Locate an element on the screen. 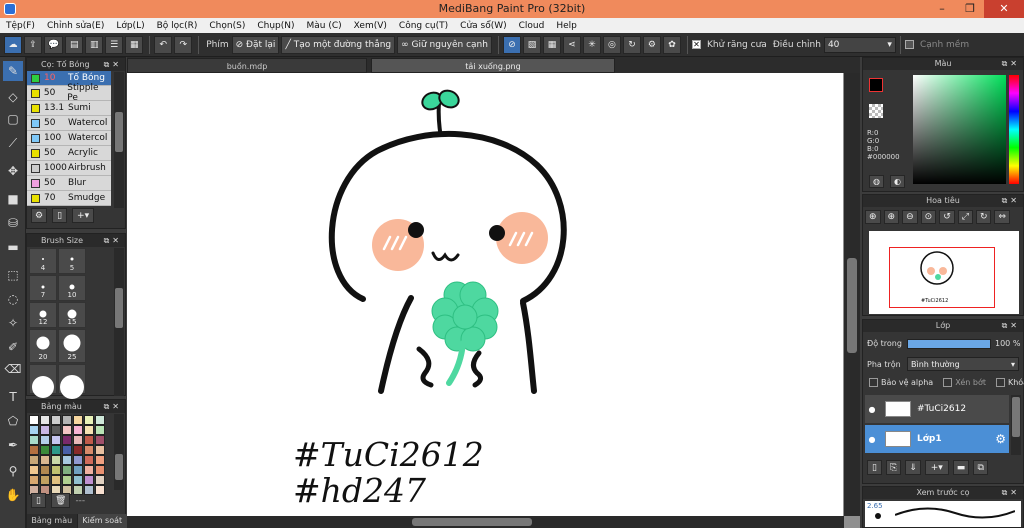  duplicate-layer-icon: ⎘ is located at coordinates (894, 467).